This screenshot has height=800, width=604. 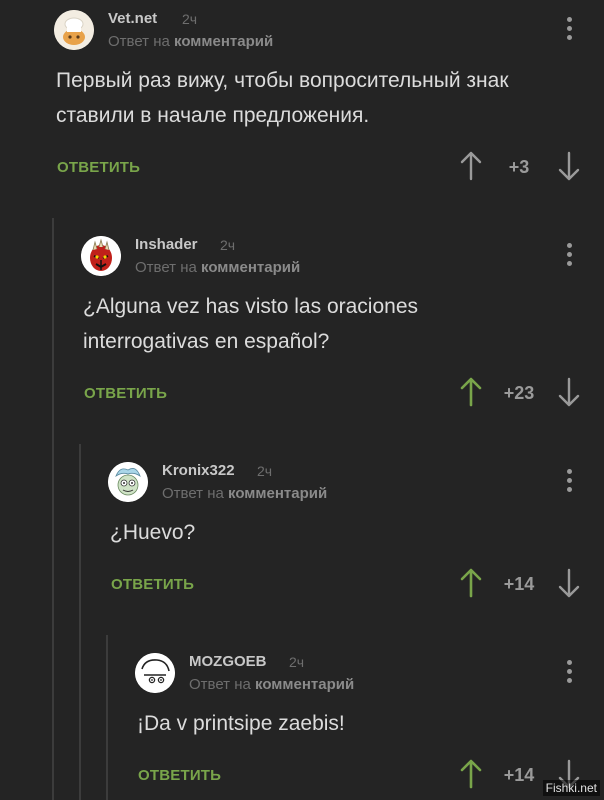 What do you see at coordinates (519, 393) in the screenshot?
I see `vote-score: +23` at bounding box center [519, 393].